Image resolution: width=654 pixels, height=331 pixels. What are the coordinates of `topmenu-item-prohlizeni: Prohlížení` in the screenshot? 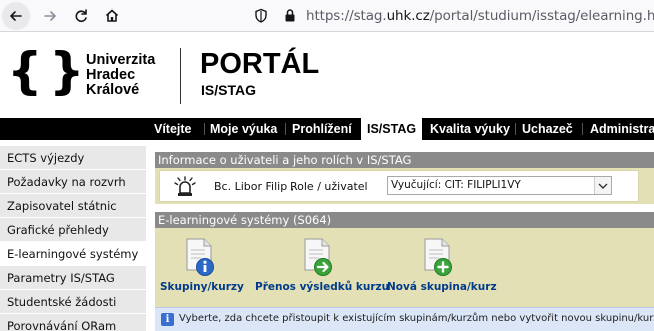 It's located at (322, 129).